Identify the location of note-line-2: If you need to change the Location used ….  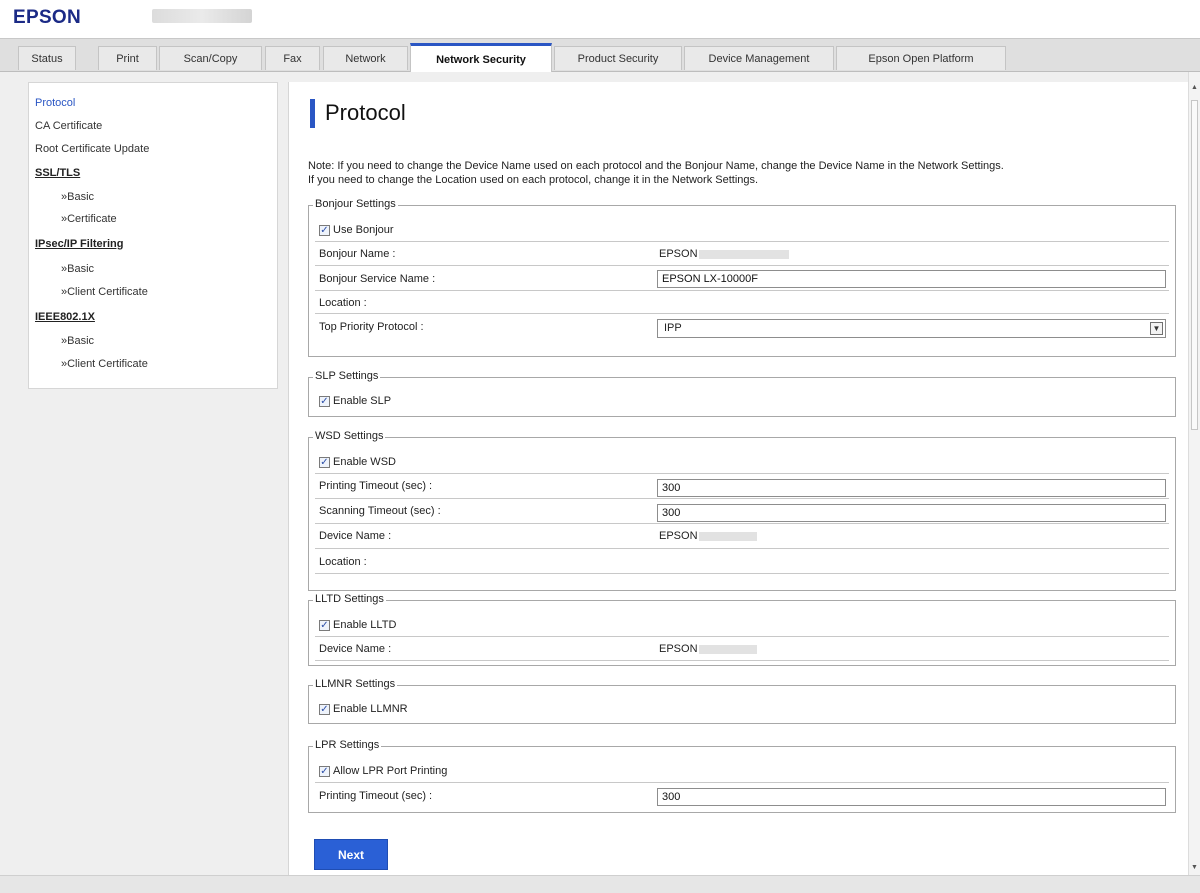
(533, 180).